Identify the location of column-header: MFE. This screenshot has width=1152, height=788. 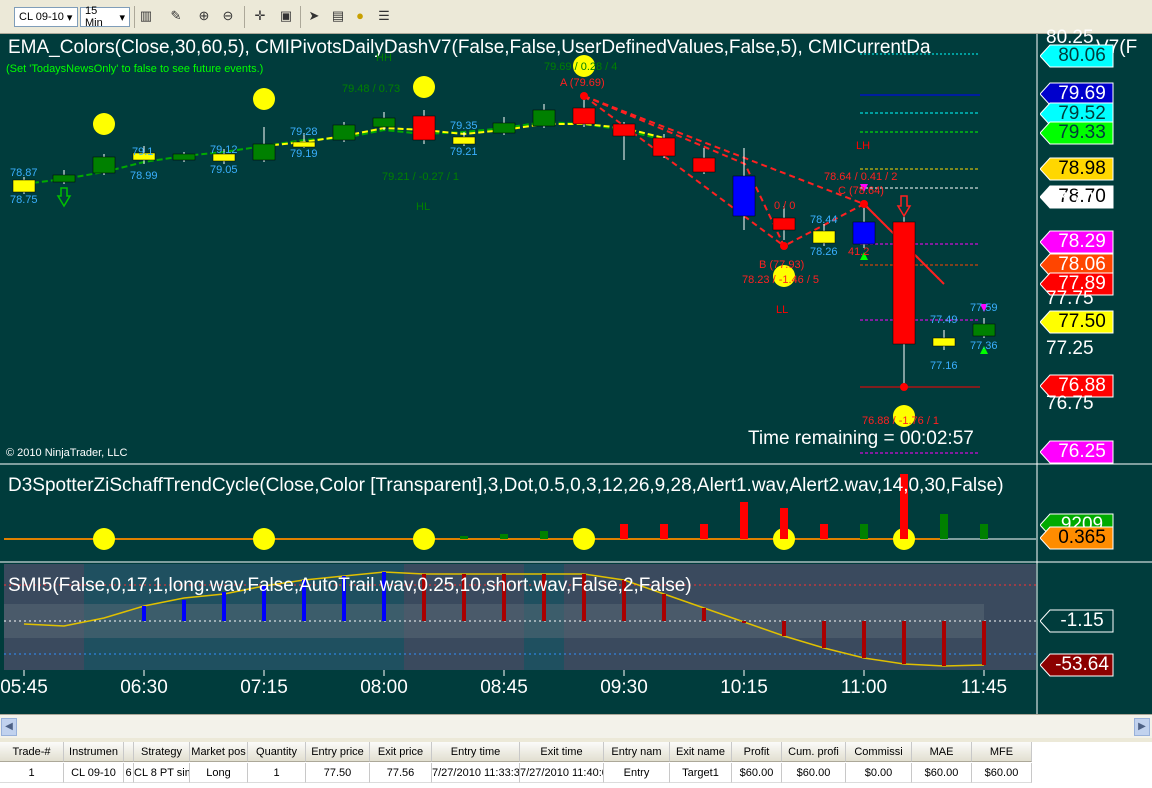
(1002, 752).